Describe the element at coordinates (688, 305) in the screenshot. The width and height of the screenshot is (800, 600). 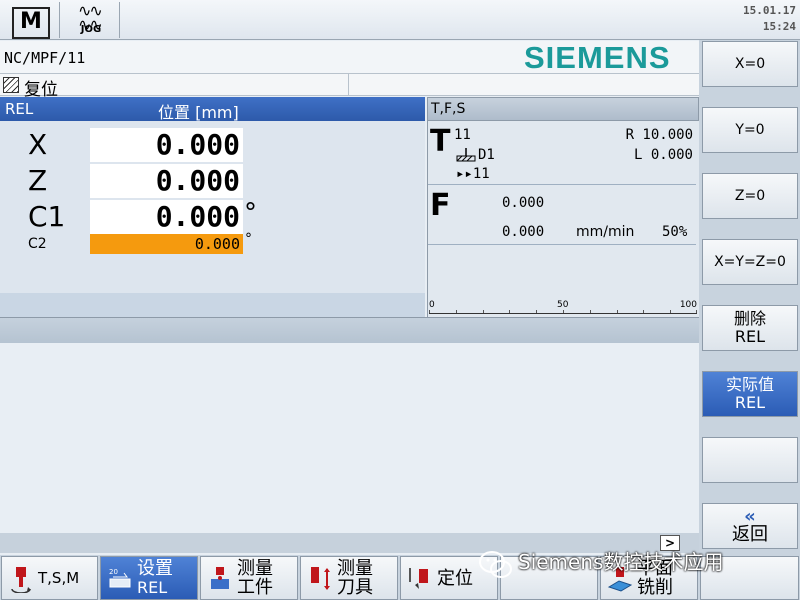
I see `scale-max-label: 100` at that location.